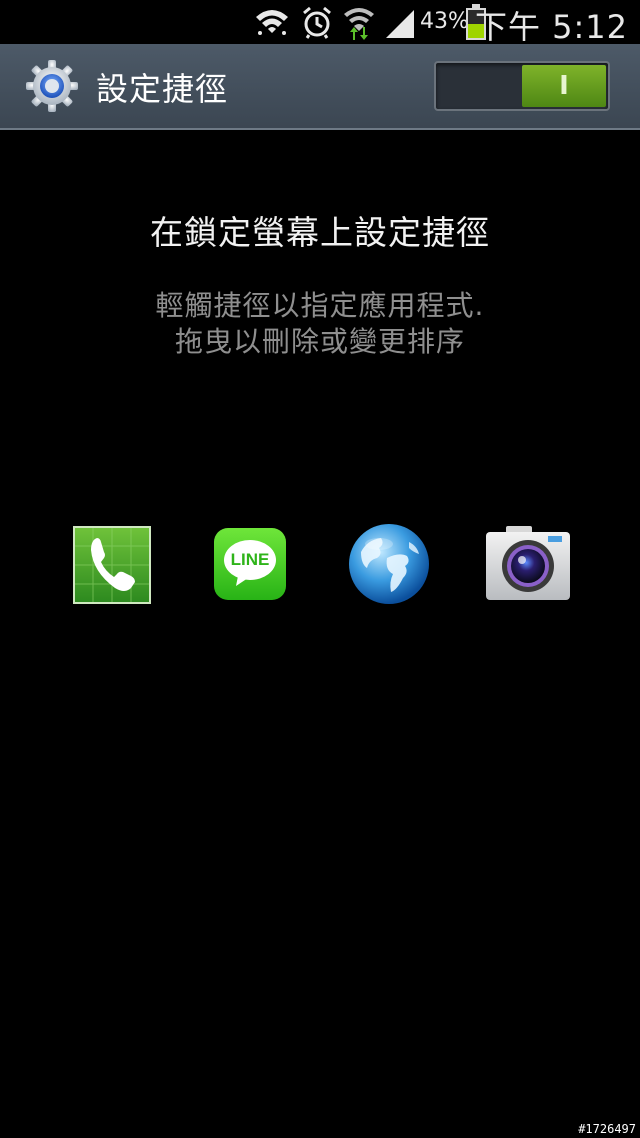 The image size is (640, 1138). I want to click on shortcut-camera, so click(528, 564).